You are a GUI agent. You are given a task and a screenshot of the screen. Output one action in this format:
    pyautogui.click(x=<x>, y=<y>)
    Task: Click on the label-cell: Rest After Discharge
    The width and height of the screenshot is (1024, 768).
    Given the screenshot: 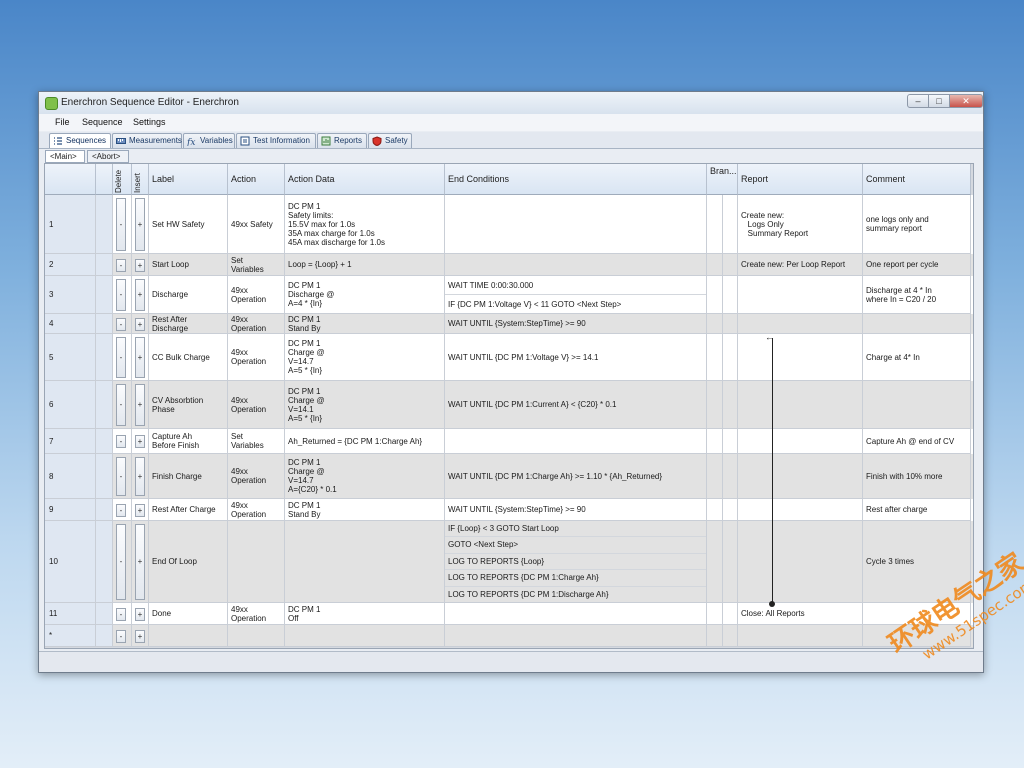 What is the action you would take?
    pyautogui.click(x=188, y=324)
    